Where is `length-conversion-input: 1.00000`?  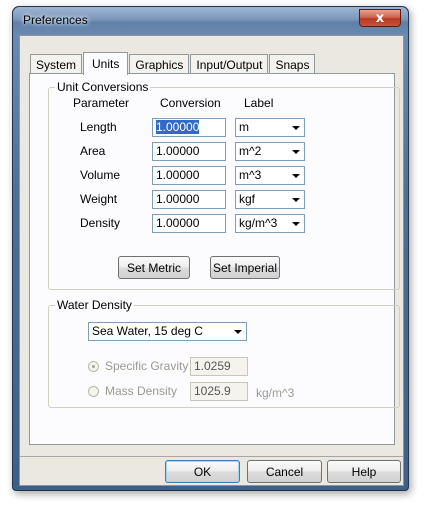
length-conversion-input: 1.00000 is located at coordinates (189, 127).